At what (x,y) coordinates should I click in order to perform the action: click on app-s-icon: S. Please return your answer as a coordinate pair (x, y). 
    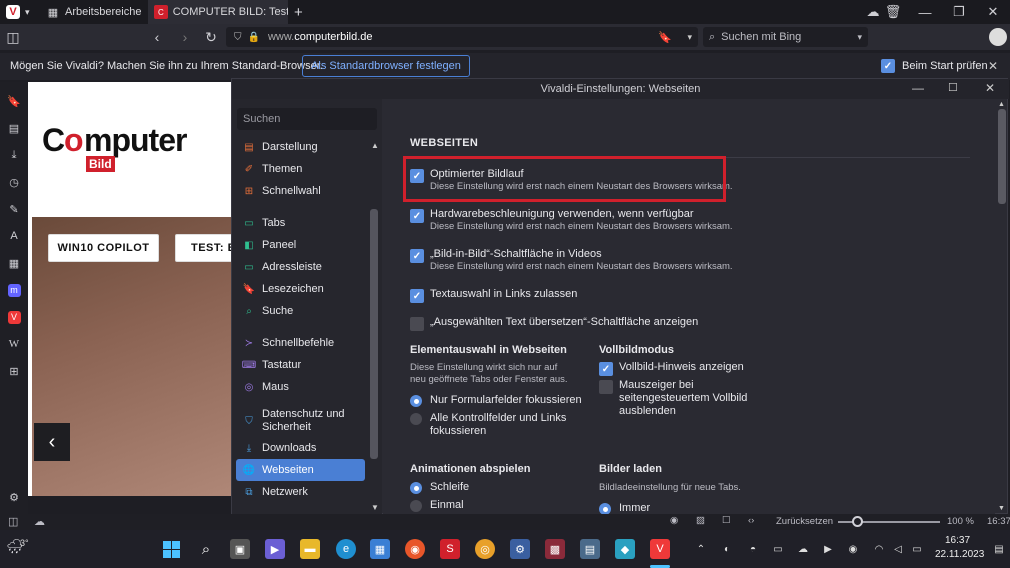
    Looking at the image, I should click on (450, 549).